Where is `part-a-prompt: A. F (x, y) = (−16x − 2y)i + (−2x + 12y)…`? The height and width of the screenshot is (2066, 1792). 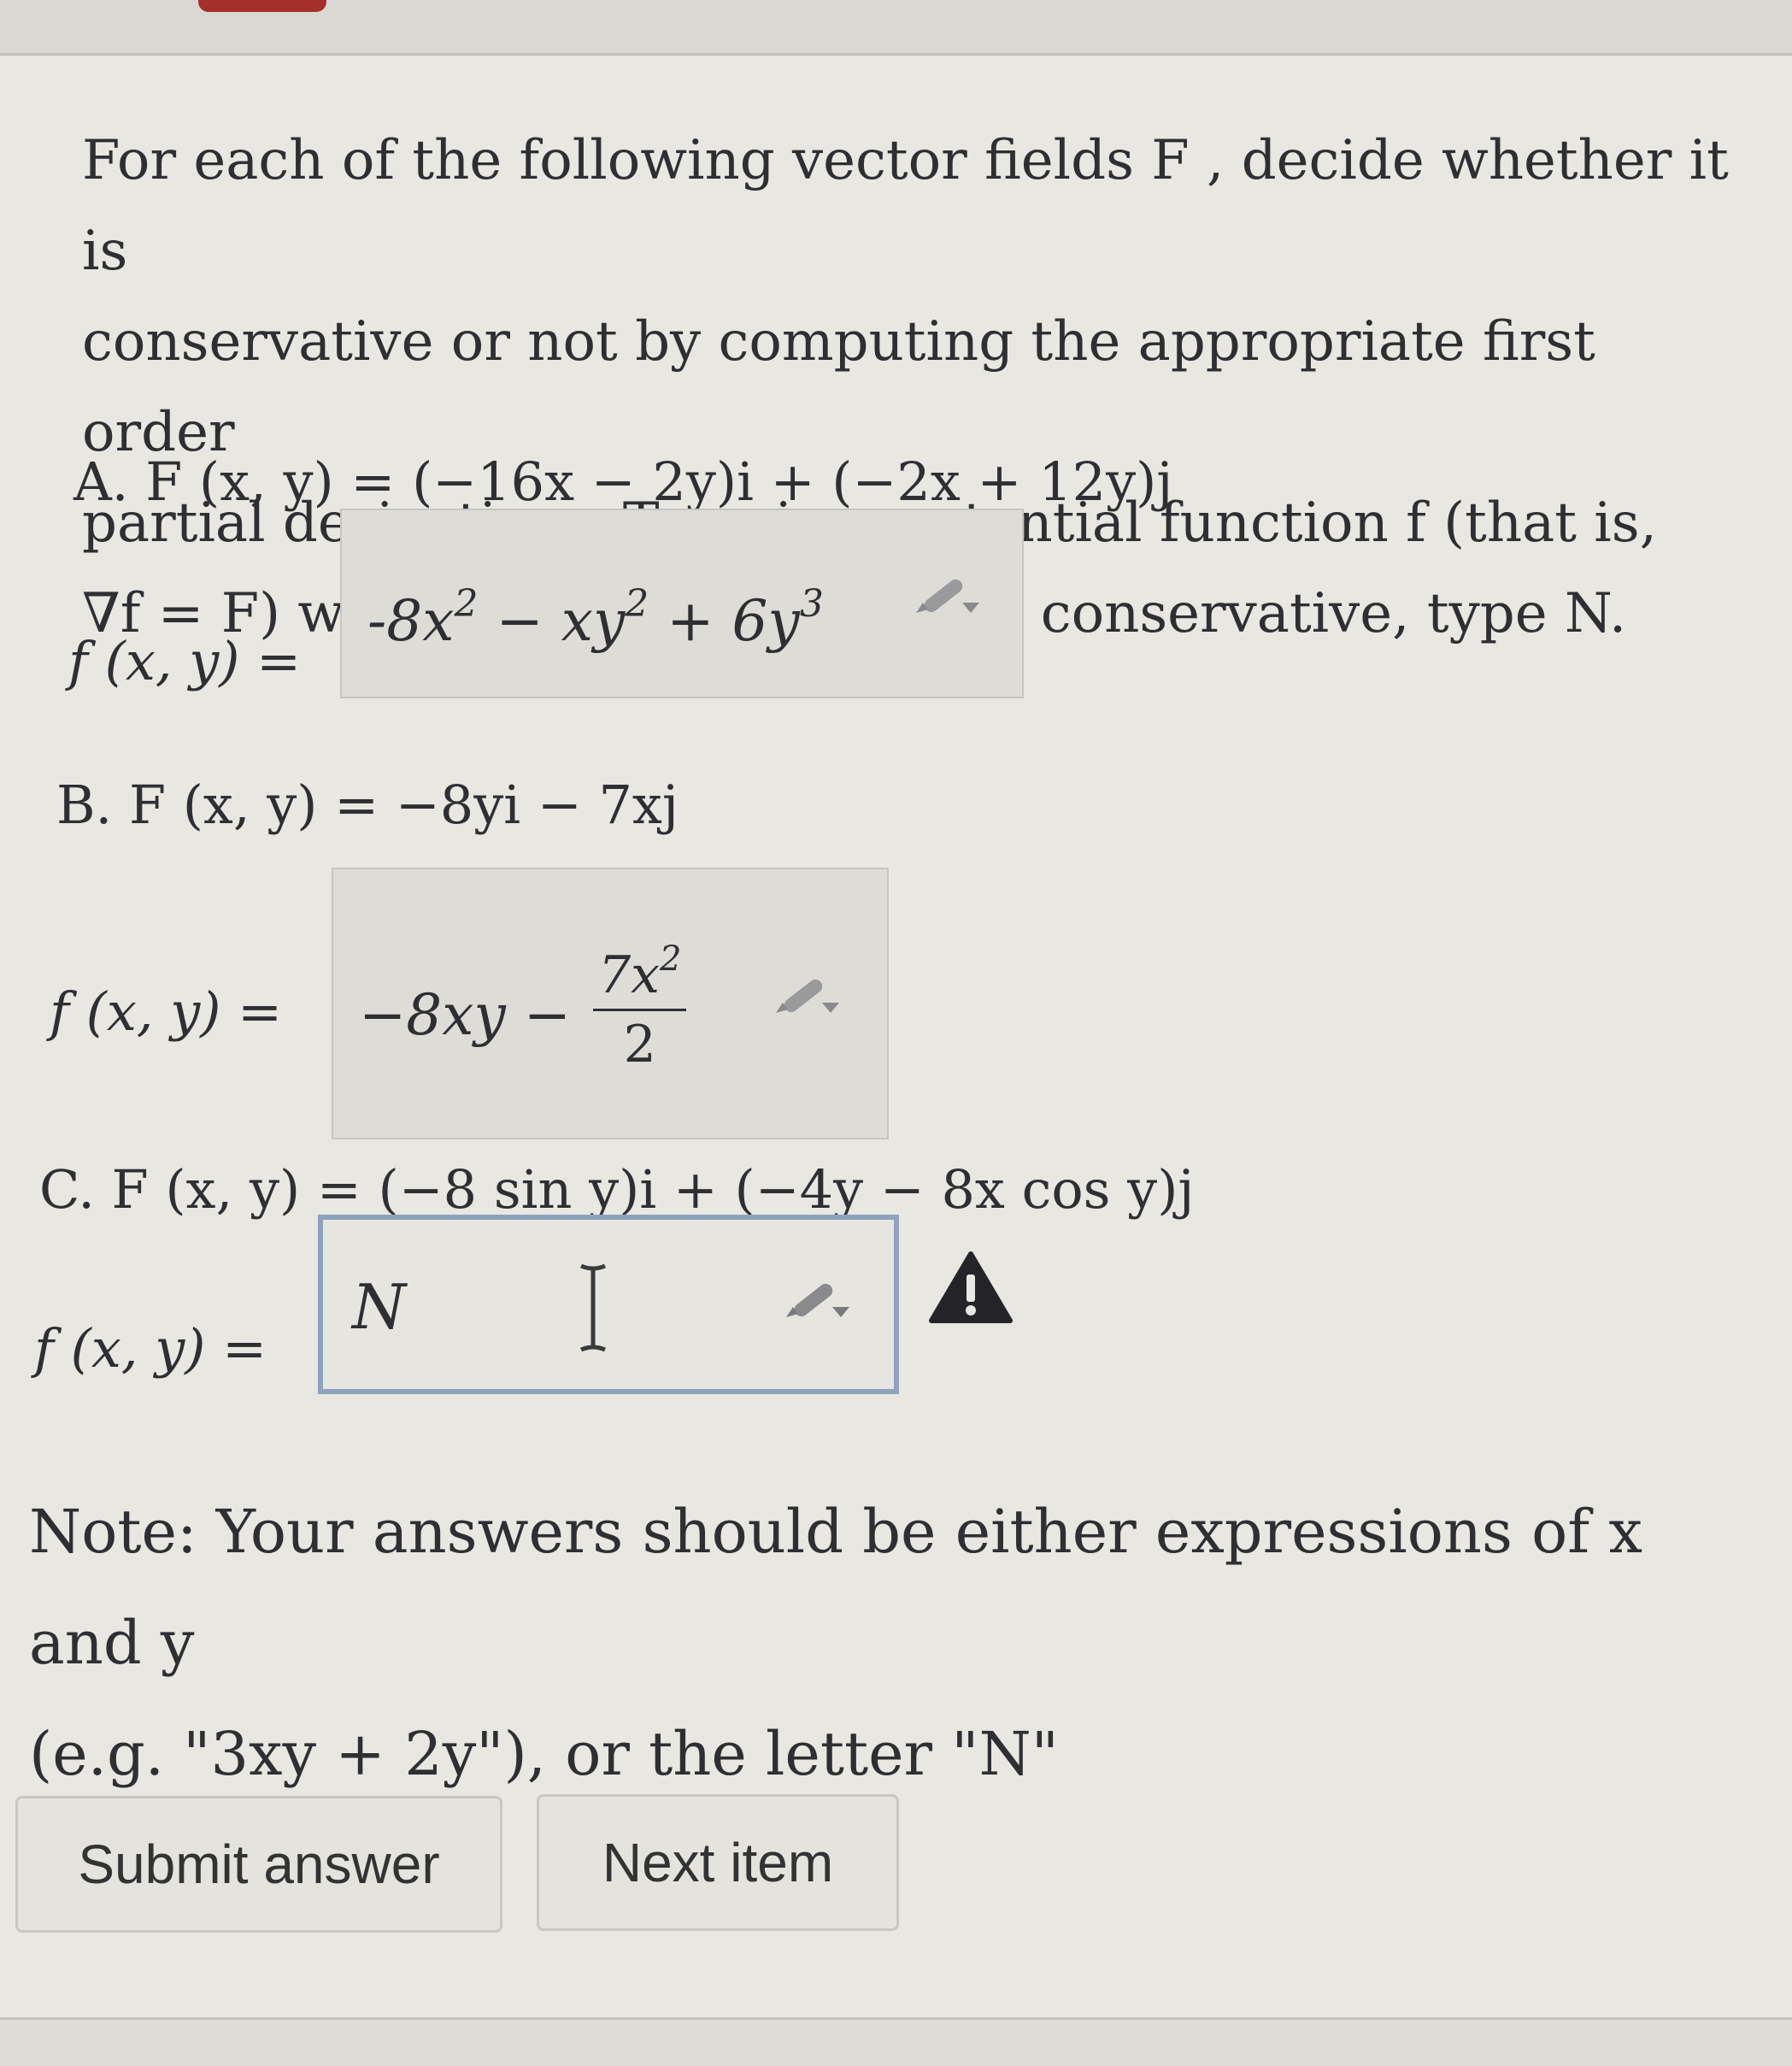 part-a-prompt: A. F (x, y) = (−16x − 2y)i + (−2x + 12y)… is located at coordinates (623, 481).